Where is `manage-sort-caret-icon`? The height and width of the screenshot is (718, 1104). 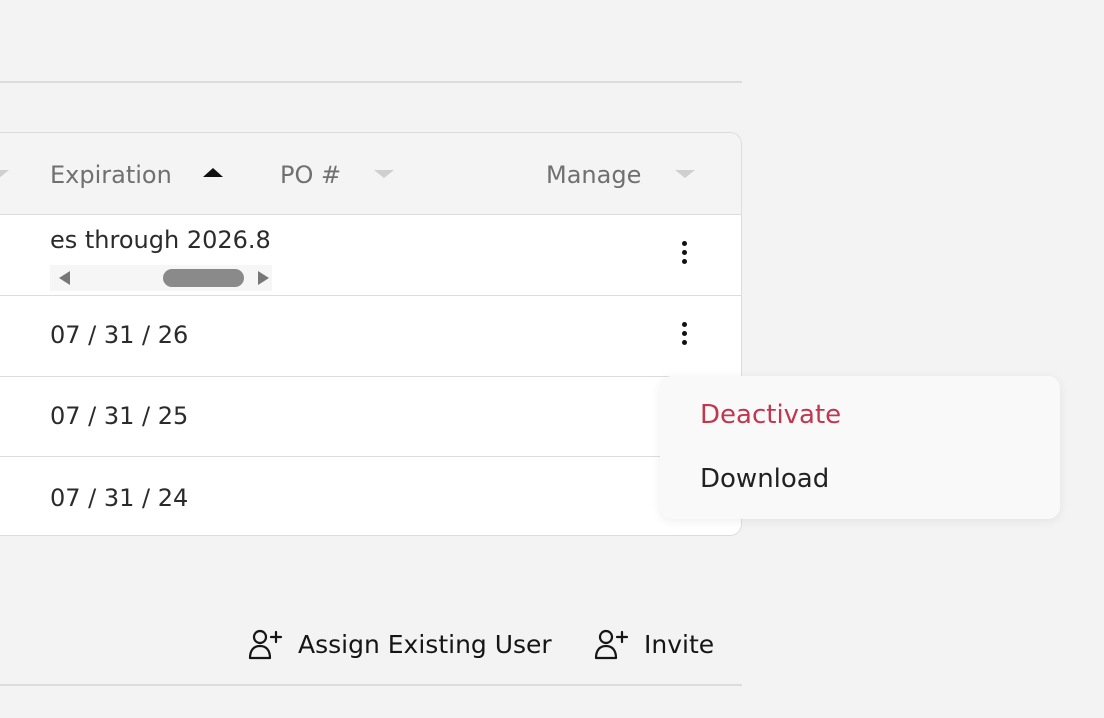 manage-sort-caret-icon is located at coordinates (685, 174).